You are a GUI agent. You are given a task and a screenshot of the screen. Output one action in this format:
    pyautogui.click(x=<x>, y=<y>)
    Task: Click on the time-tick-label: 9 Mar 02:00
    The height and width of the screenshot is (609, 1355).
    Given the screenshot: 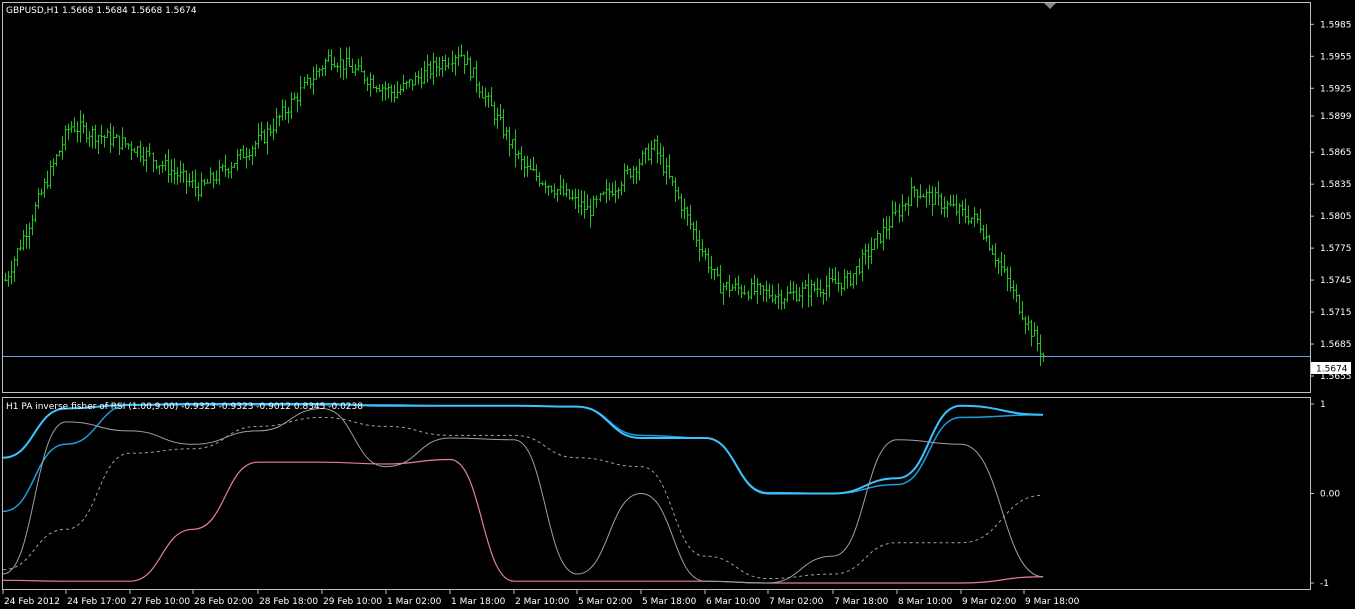 What is the action you would take?
    pyautogui.click(x=989, y=602)
    